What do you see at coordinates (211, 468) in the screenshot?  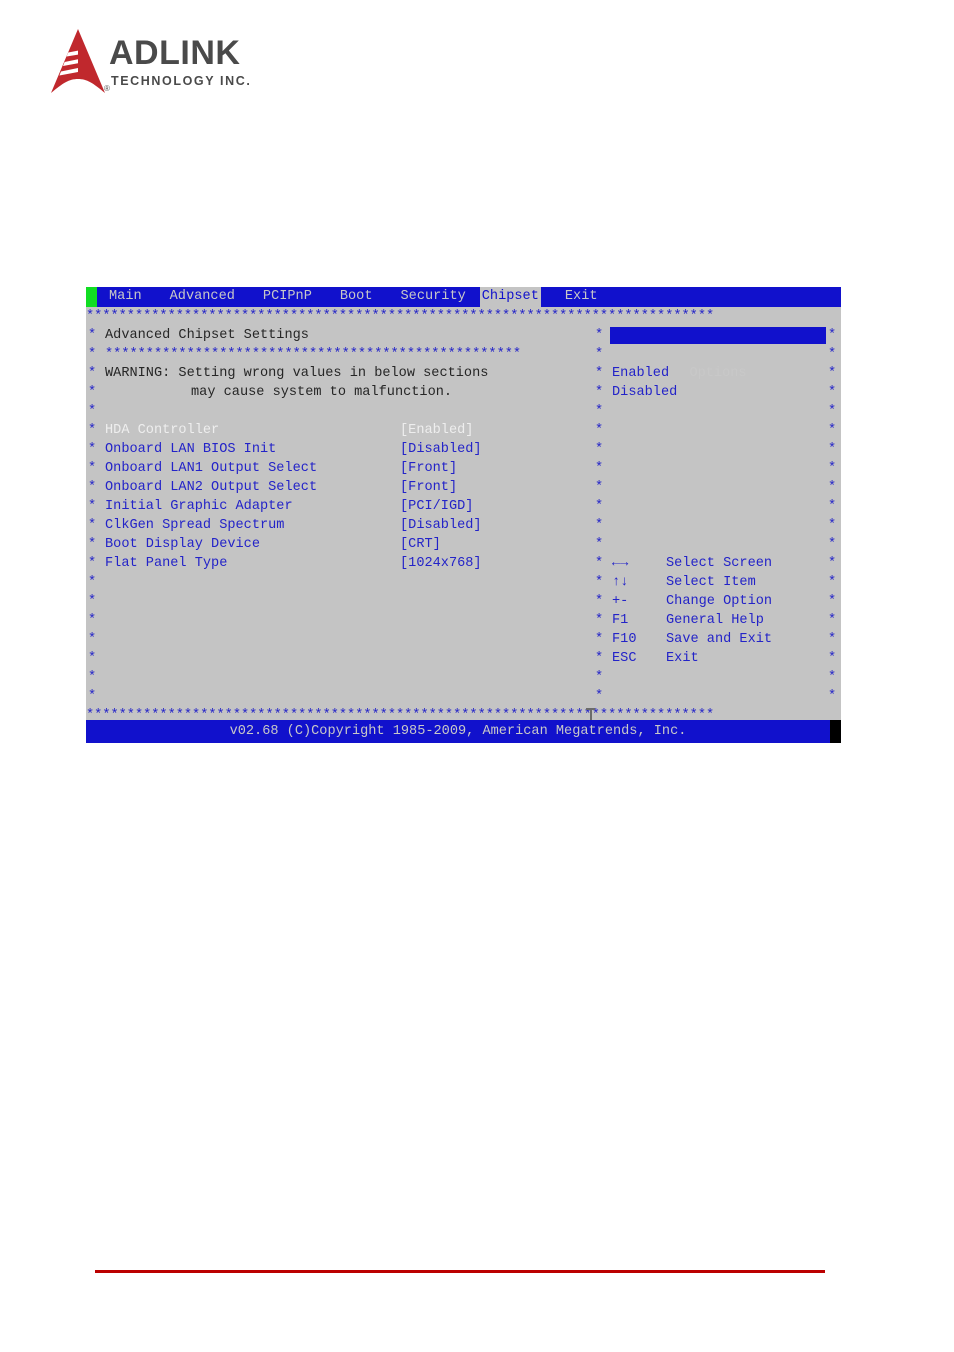 I see `setting-label: Onboard LAN1 Output Select` at bounding box center [211, 468].